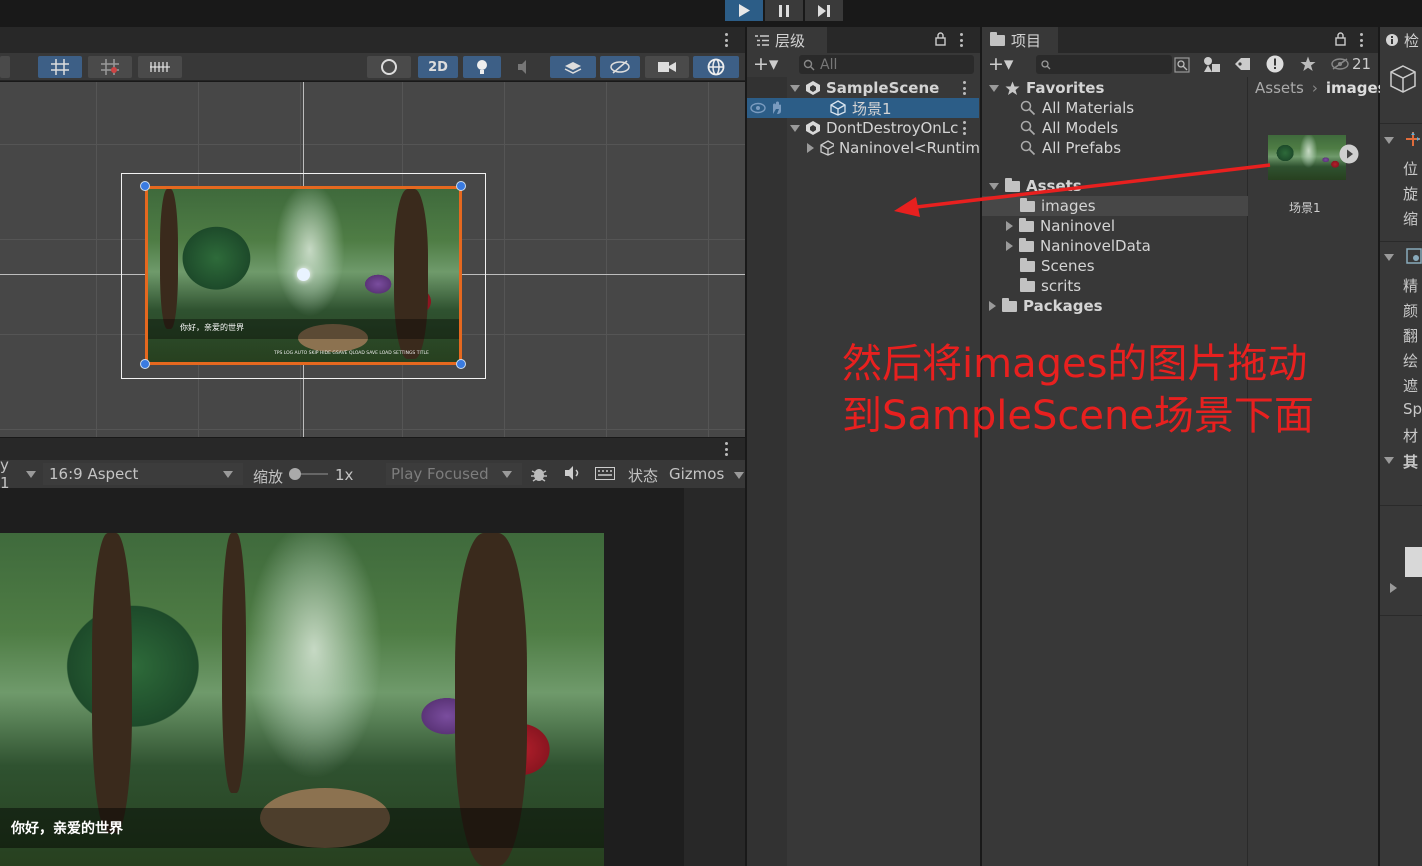 The width and height of the screenshot is (1422, 866). Describe the element at coordinates (1182, 65) in the screenshot. I see `search-by-type-icon` at that location.